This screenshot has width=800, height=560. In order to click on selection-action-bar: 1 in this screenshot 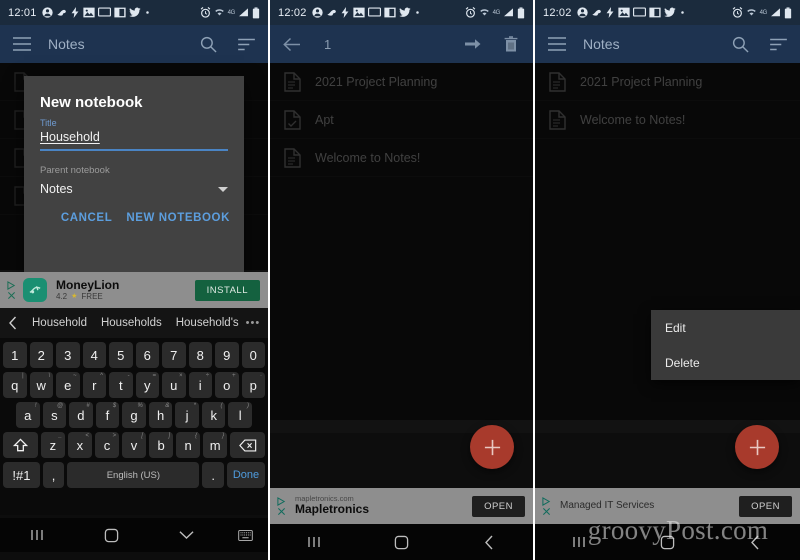, I will do `click(401, 44)`.